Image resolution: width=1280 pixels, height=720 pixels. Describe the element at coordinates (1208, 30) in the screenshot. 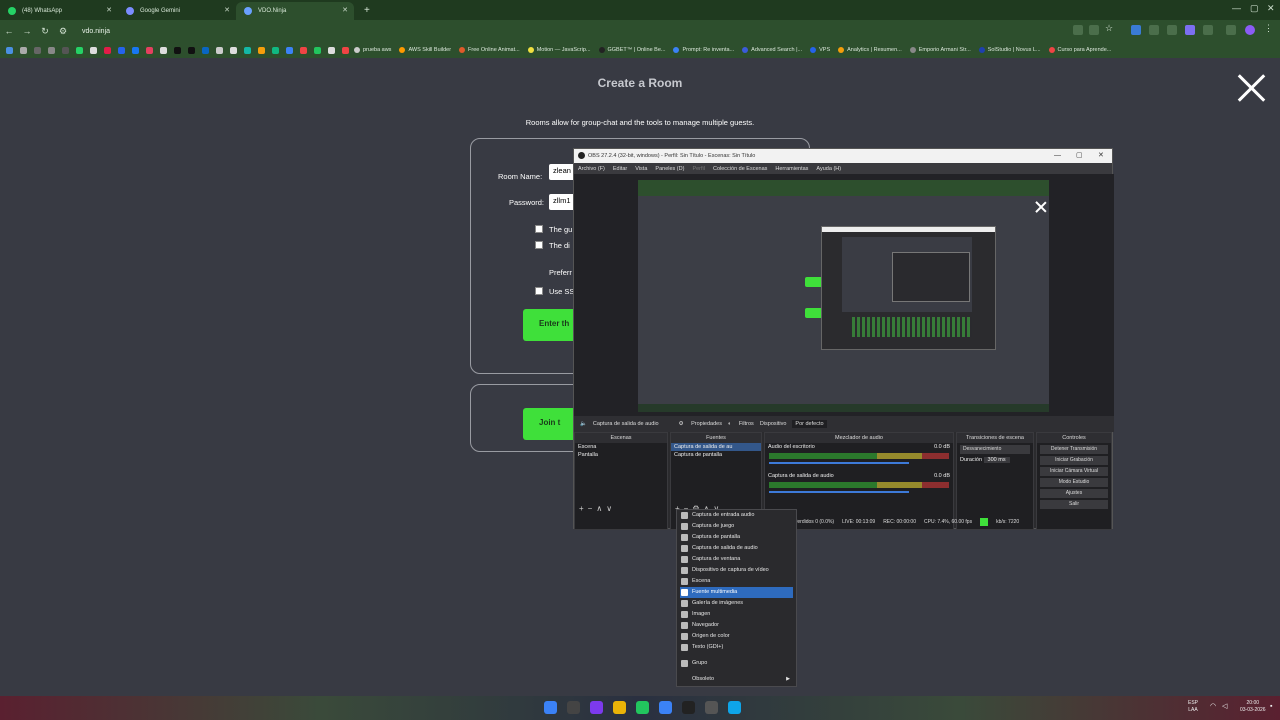

I see `puzzle-icon` at that location.